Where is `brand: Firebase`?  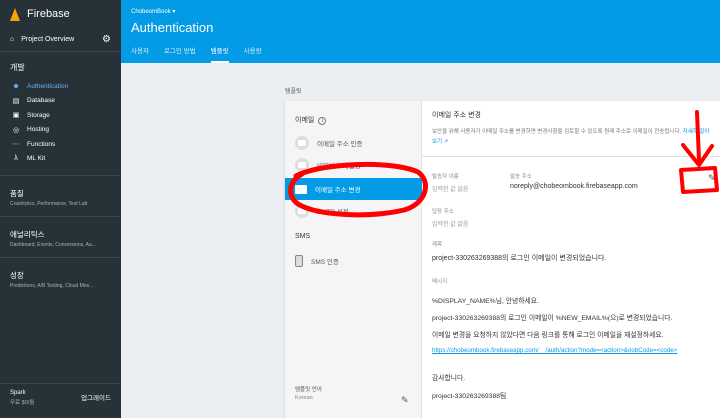
brand: Firebase is located at coordinates (60, 14).